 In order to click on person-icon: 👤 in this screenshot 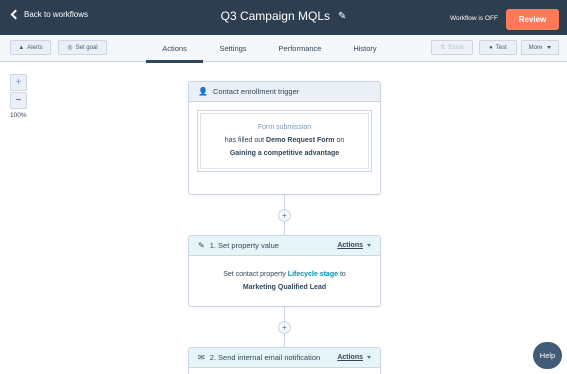, I will do `click(203, 91)`.